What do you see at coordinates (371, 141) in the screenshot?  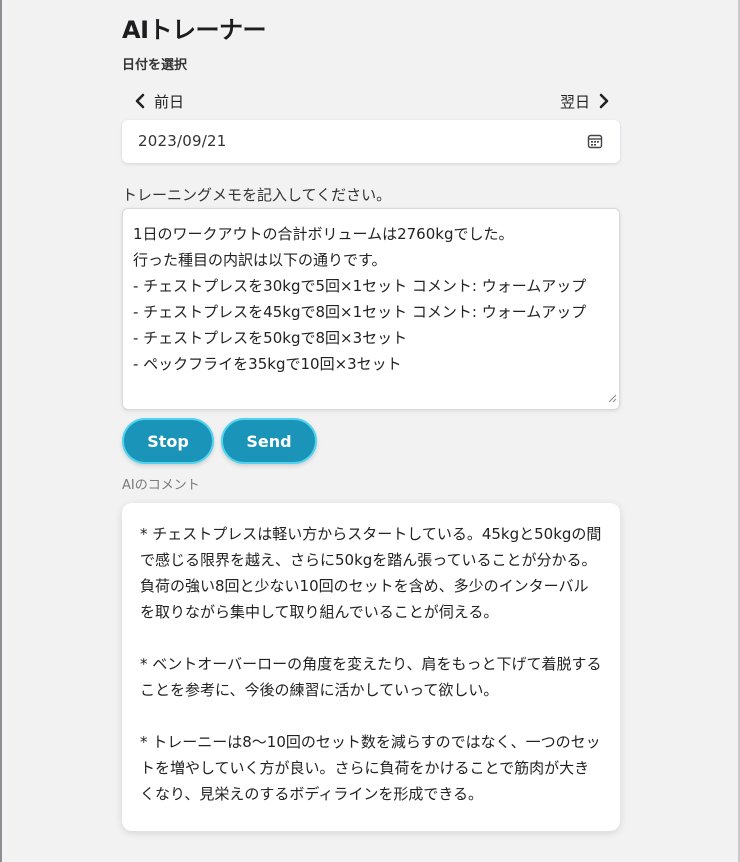 I see `date-input: 2023/09/21` at bounding box center [371, 141].